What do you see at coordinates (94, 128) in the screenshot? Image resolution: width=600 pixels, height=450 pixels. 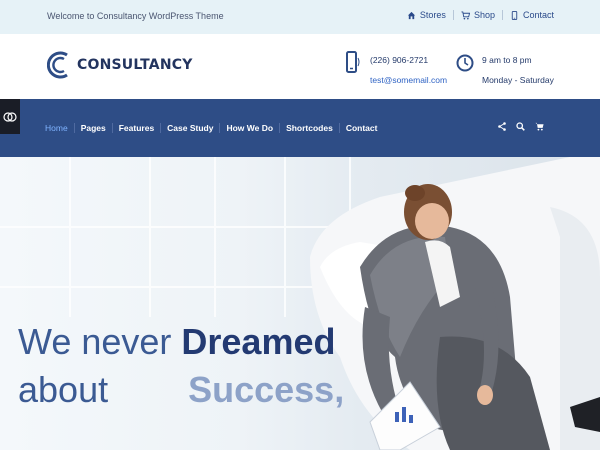 I see `nav-item-pages: Pages` at bounding box center [94, 128].